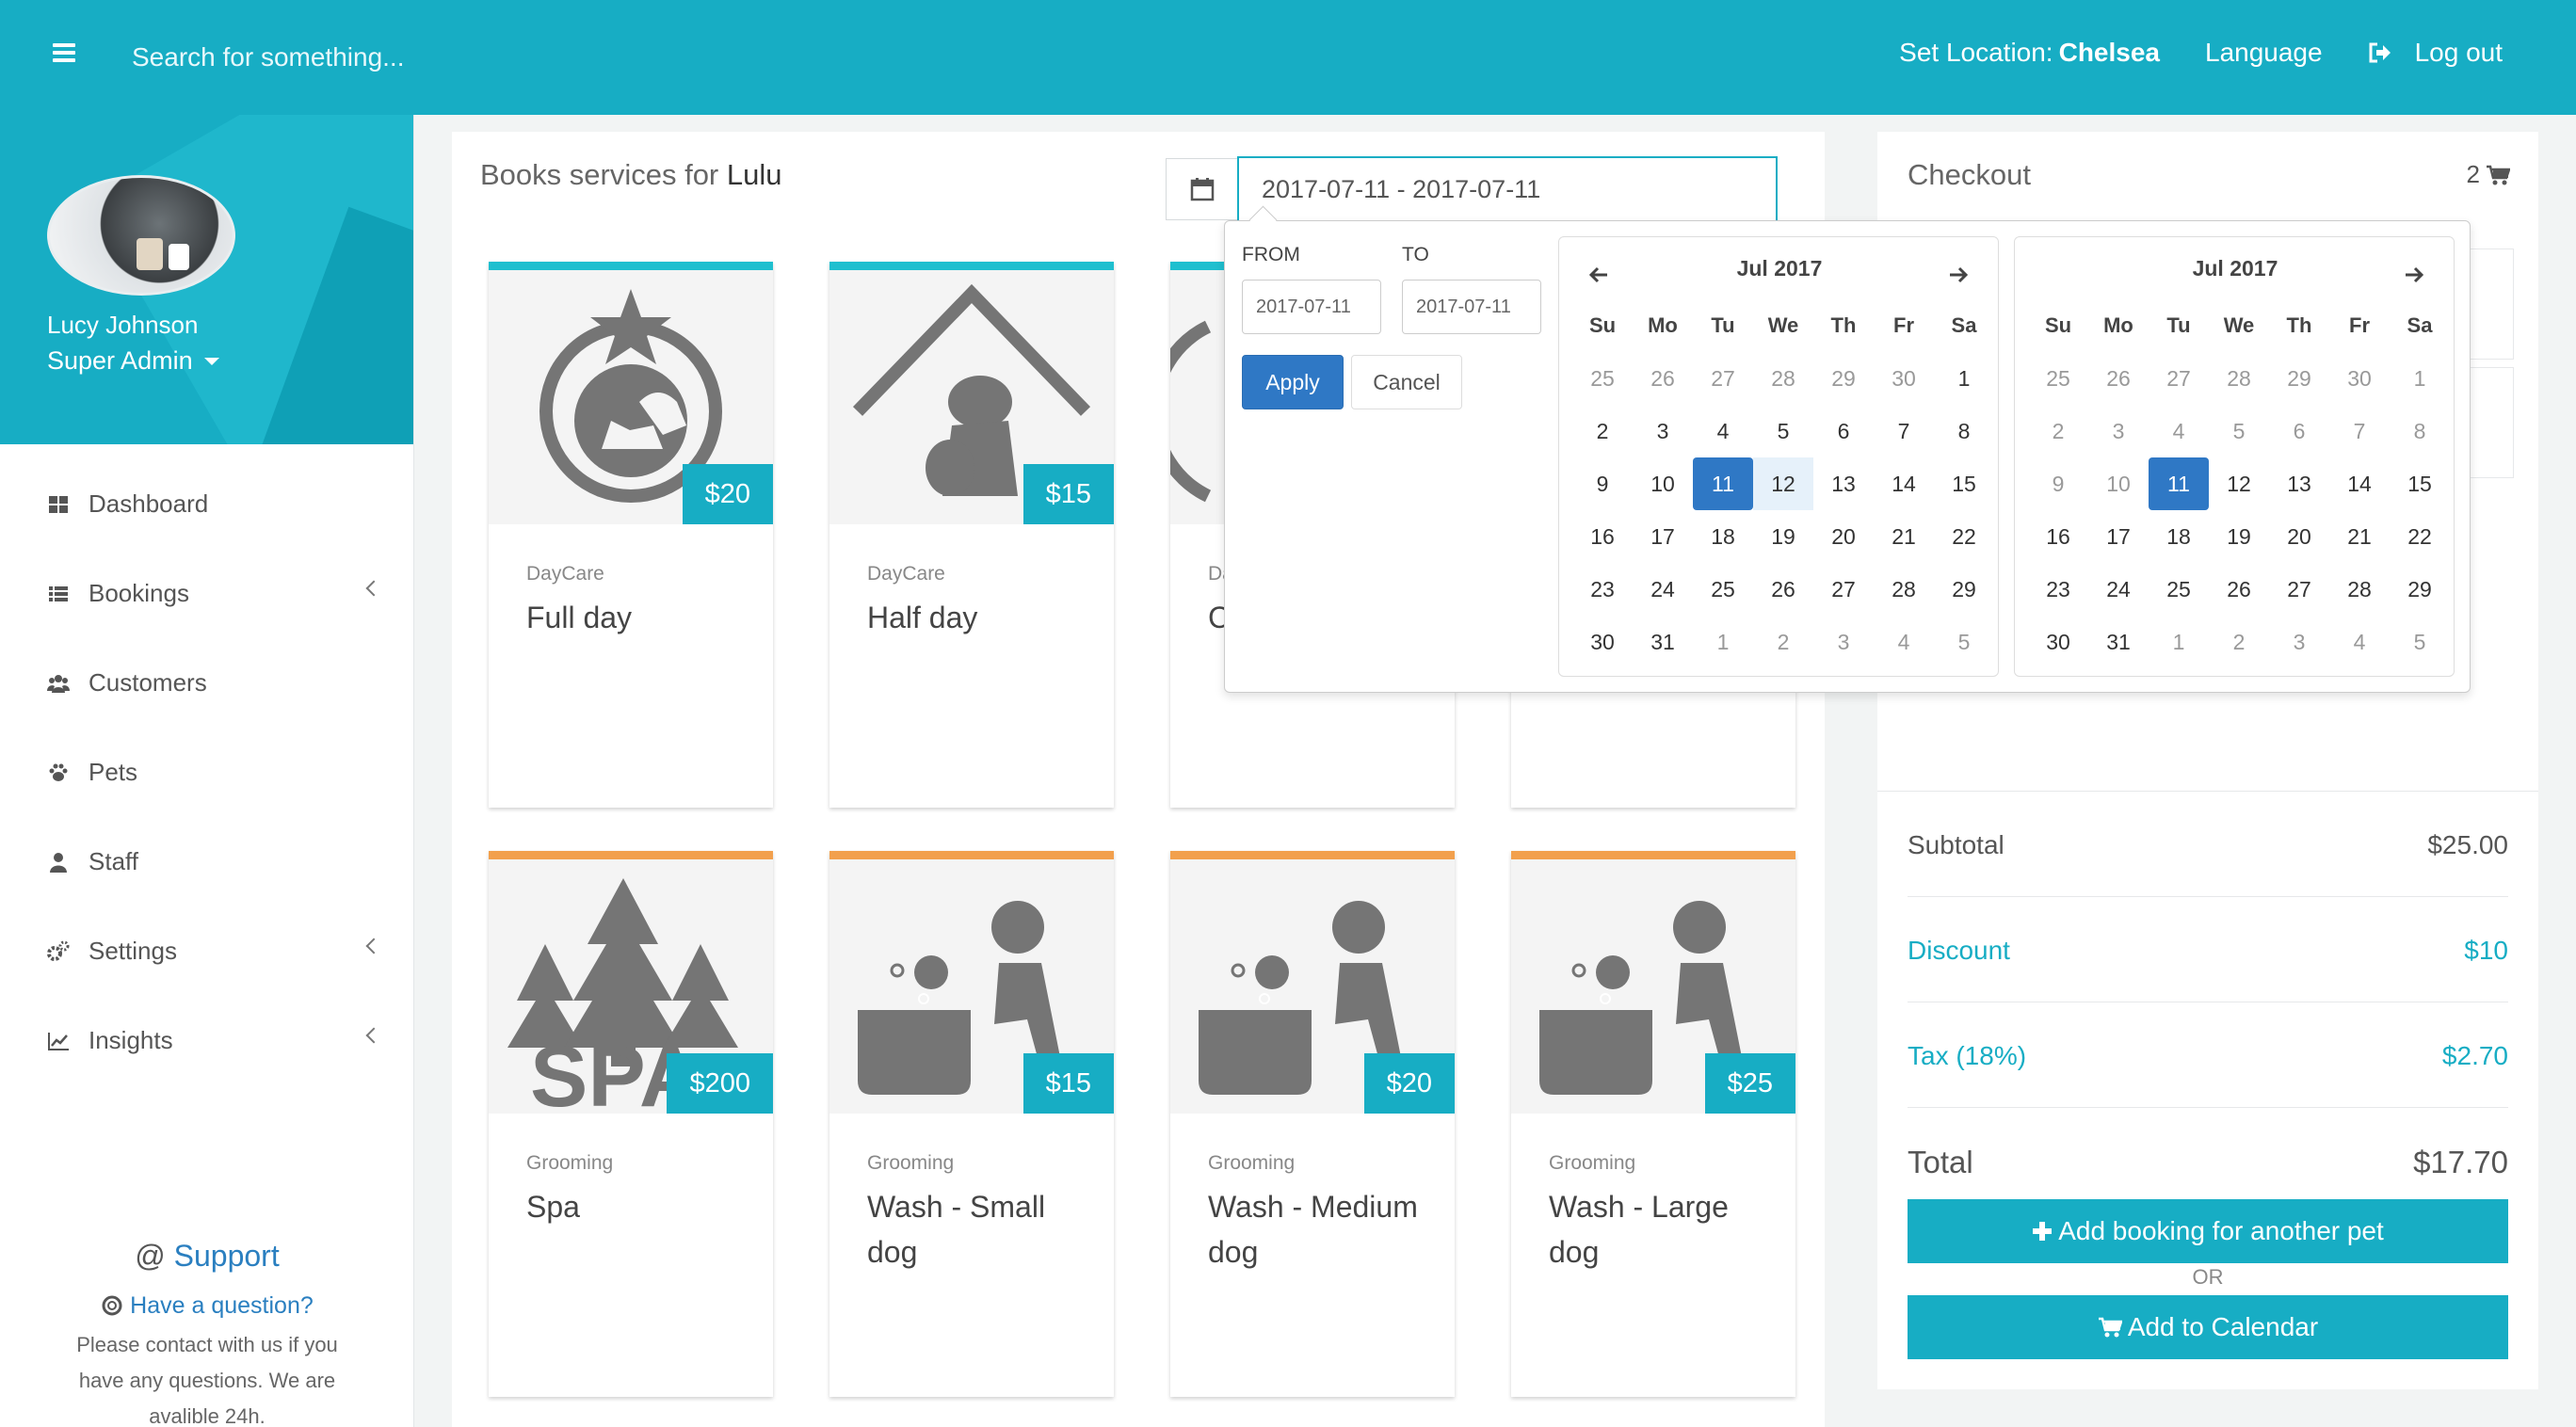 This screenshot has width=2576, height=1427. Describe the element at coordinates (631, 535) in the screenshot. I see `service-card: $20 DayCare Full day` at that location.